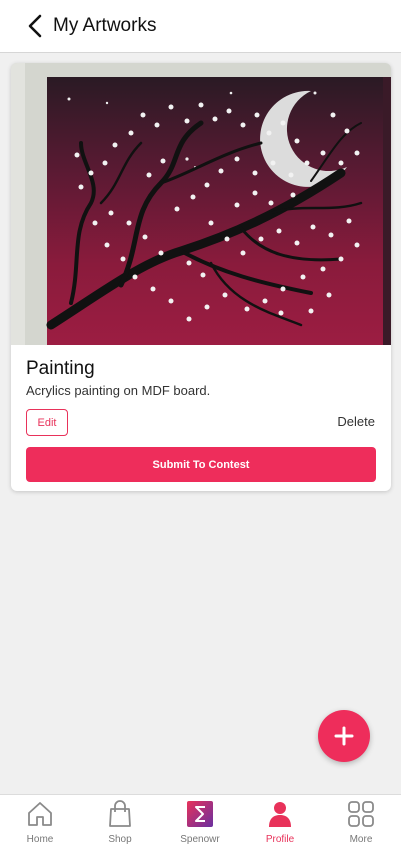  Describe the element at coordinates (47, 422) in the screenshot. I see `edit-button: Edit` at that location.